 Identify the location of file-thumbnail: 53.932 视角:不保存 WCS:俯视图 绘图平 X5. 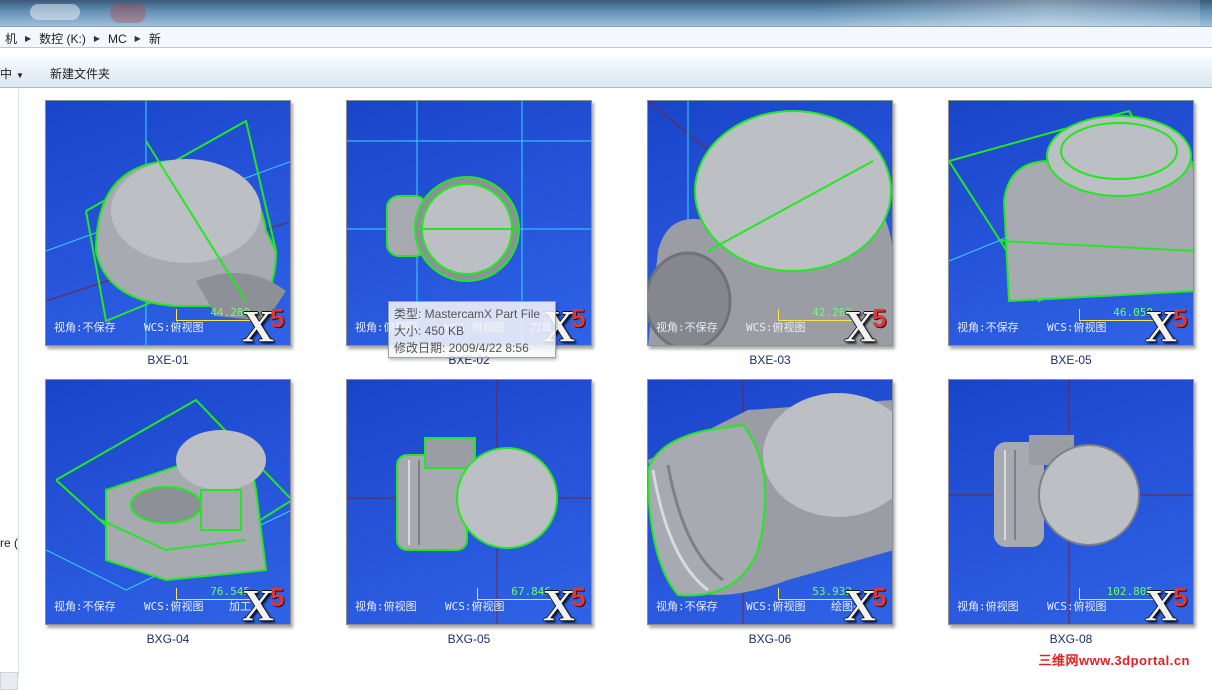
(770, 502).